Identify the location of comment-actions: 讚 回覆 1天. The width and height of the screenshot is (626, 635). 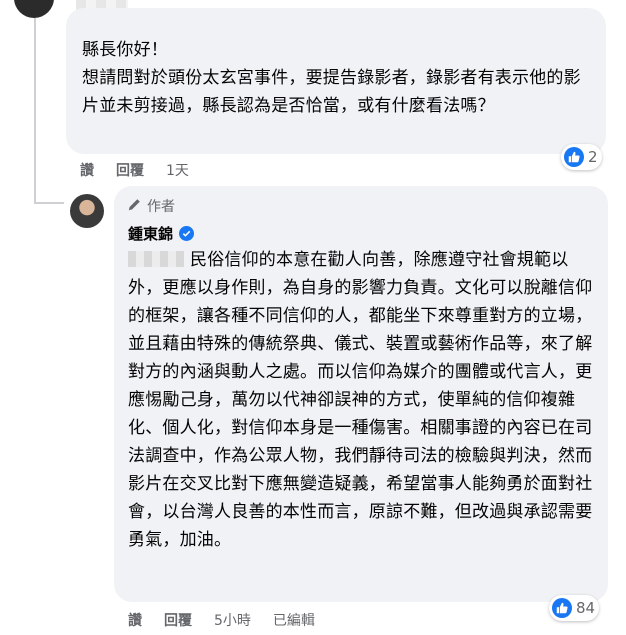
(134, 170).